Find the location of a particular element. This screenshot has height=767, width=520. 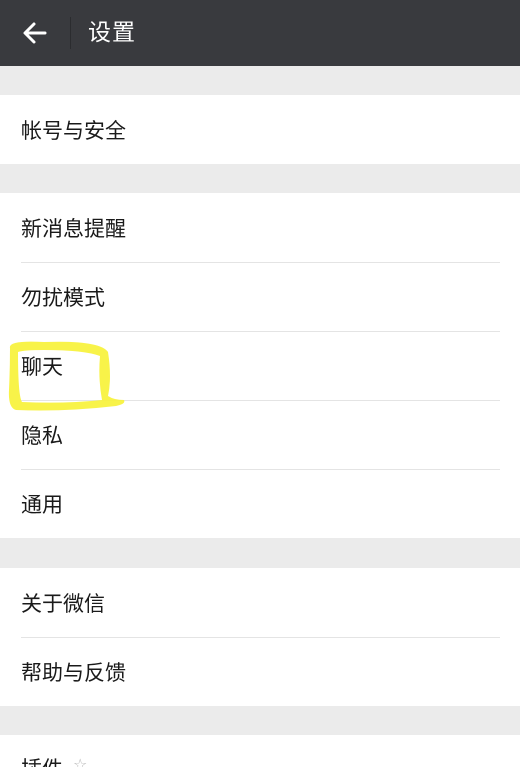

settings-item-label: 勿扰模式 is located at coordinates (63, 297).